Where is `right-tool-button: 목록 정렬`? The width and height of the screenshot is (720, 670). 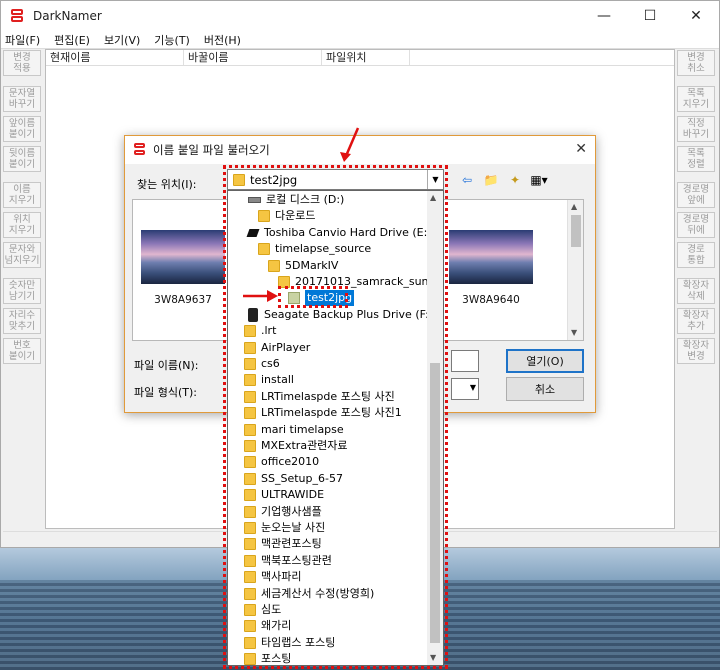
right-tool-button: 목록 정렬 is located at coordinates (696, 159).